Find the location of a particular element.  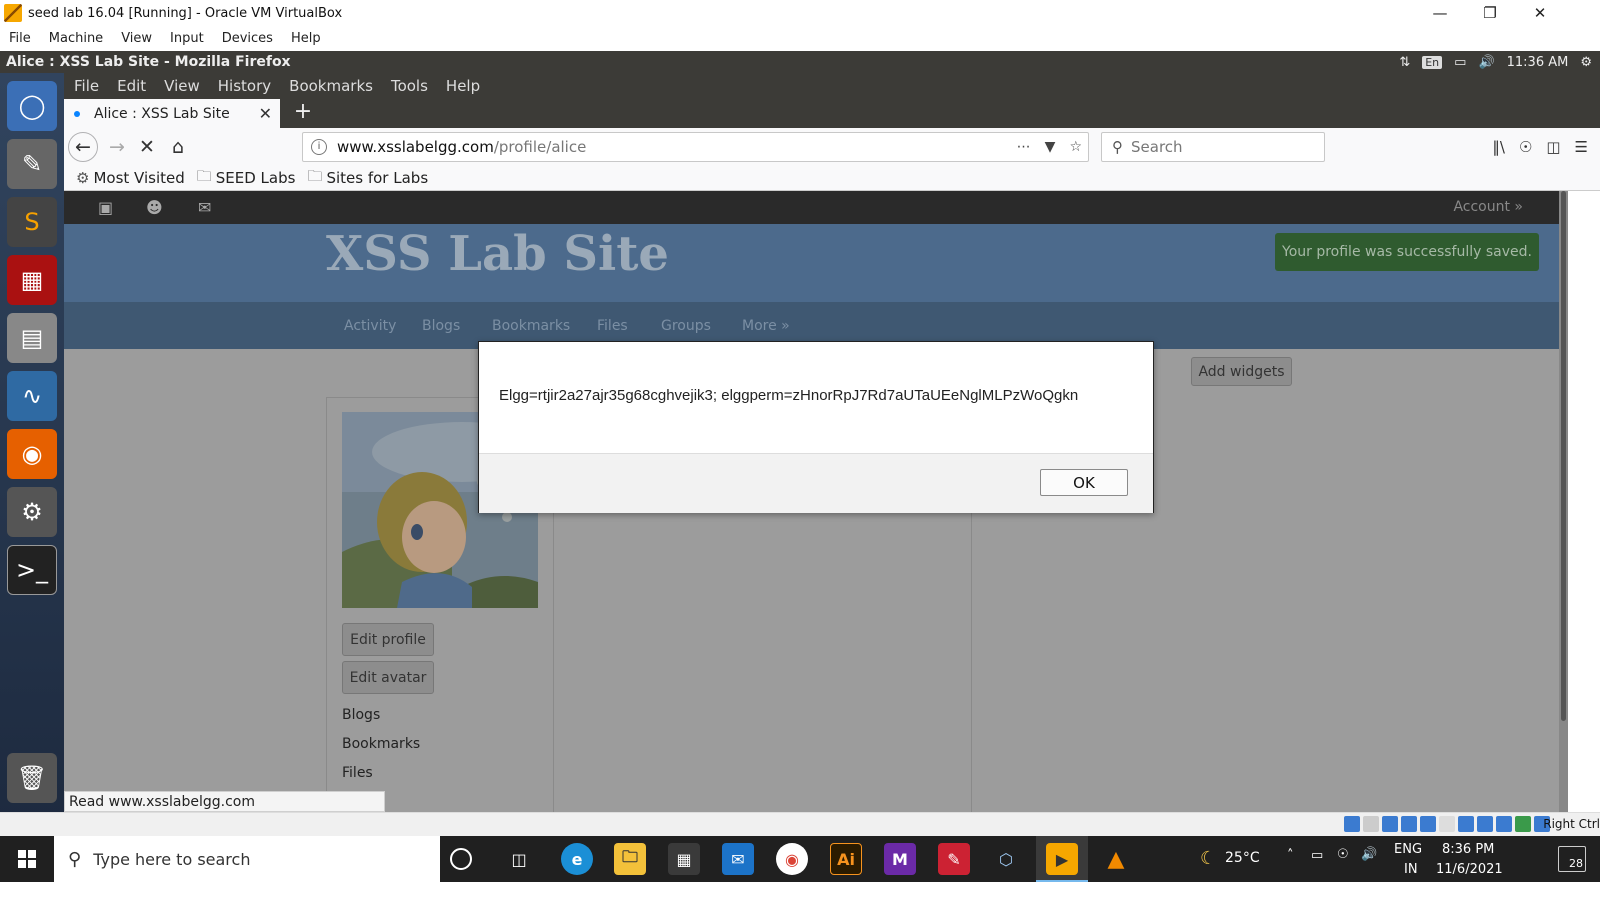

vb-menu-view: View is located at coordinates (136, 38).